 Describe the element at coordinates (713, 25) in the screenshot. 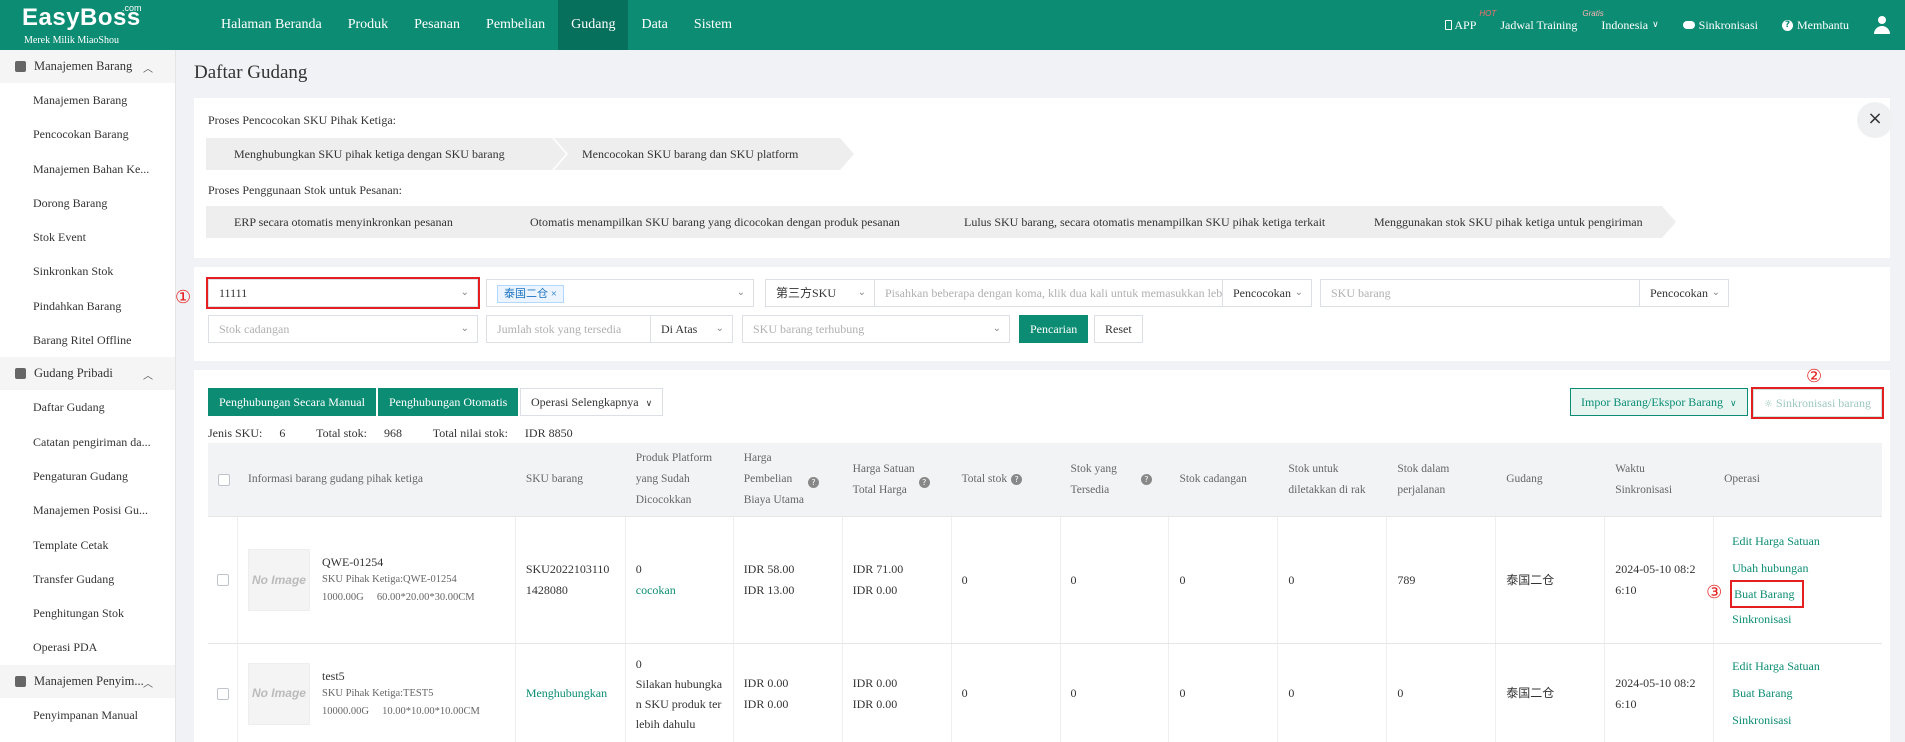

I see `nav-sistem: Sistem` at that location.